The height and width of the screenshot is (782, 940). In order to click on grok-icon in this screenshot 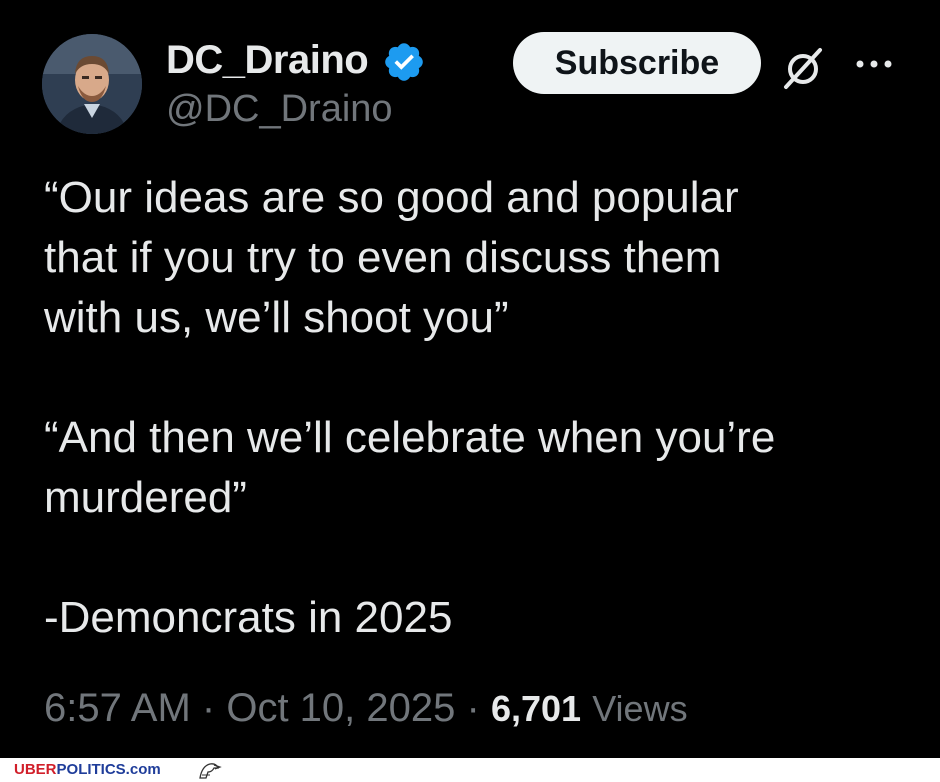, I will do `click(803, 68)`.